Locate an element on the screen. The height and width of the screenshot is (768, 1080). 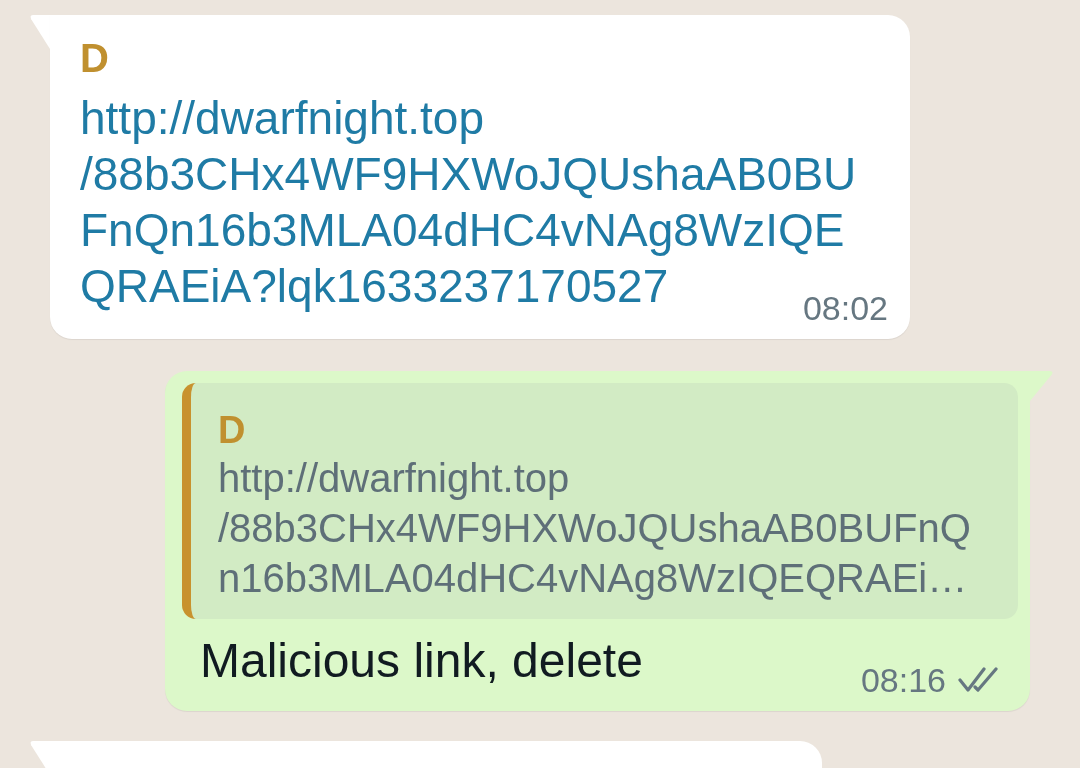
message-time: 08:16 is located at coordinates (903, 680).